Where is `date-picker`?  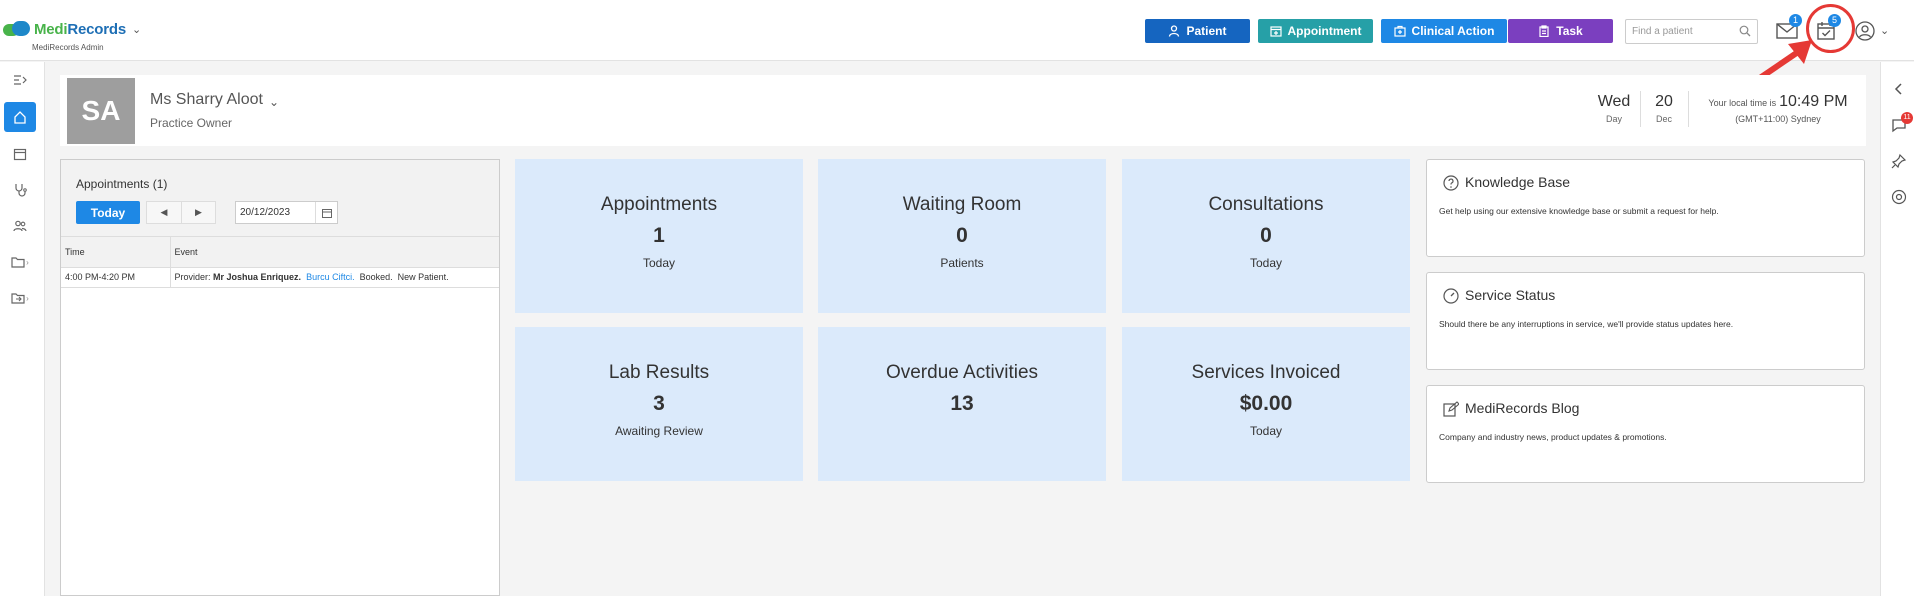 date-picker is located at coordinates (286, 212).